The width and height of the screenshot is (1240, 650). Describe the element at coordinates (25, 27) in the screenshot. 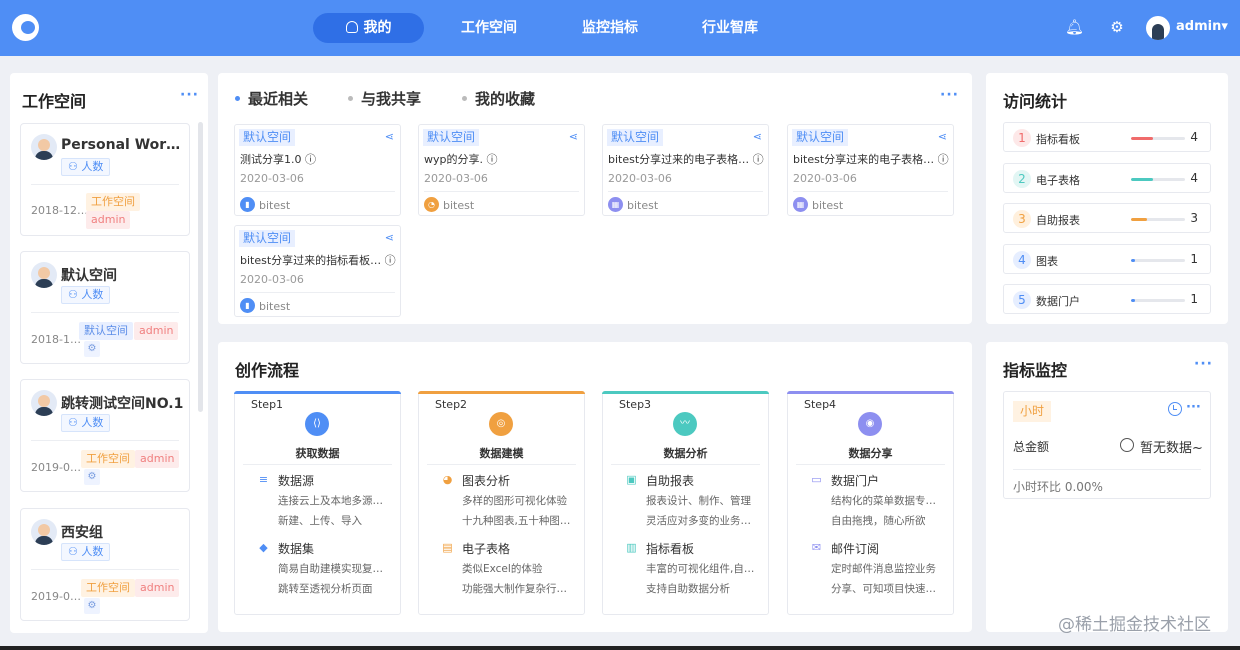

I see `app-logo-icon` at that location.